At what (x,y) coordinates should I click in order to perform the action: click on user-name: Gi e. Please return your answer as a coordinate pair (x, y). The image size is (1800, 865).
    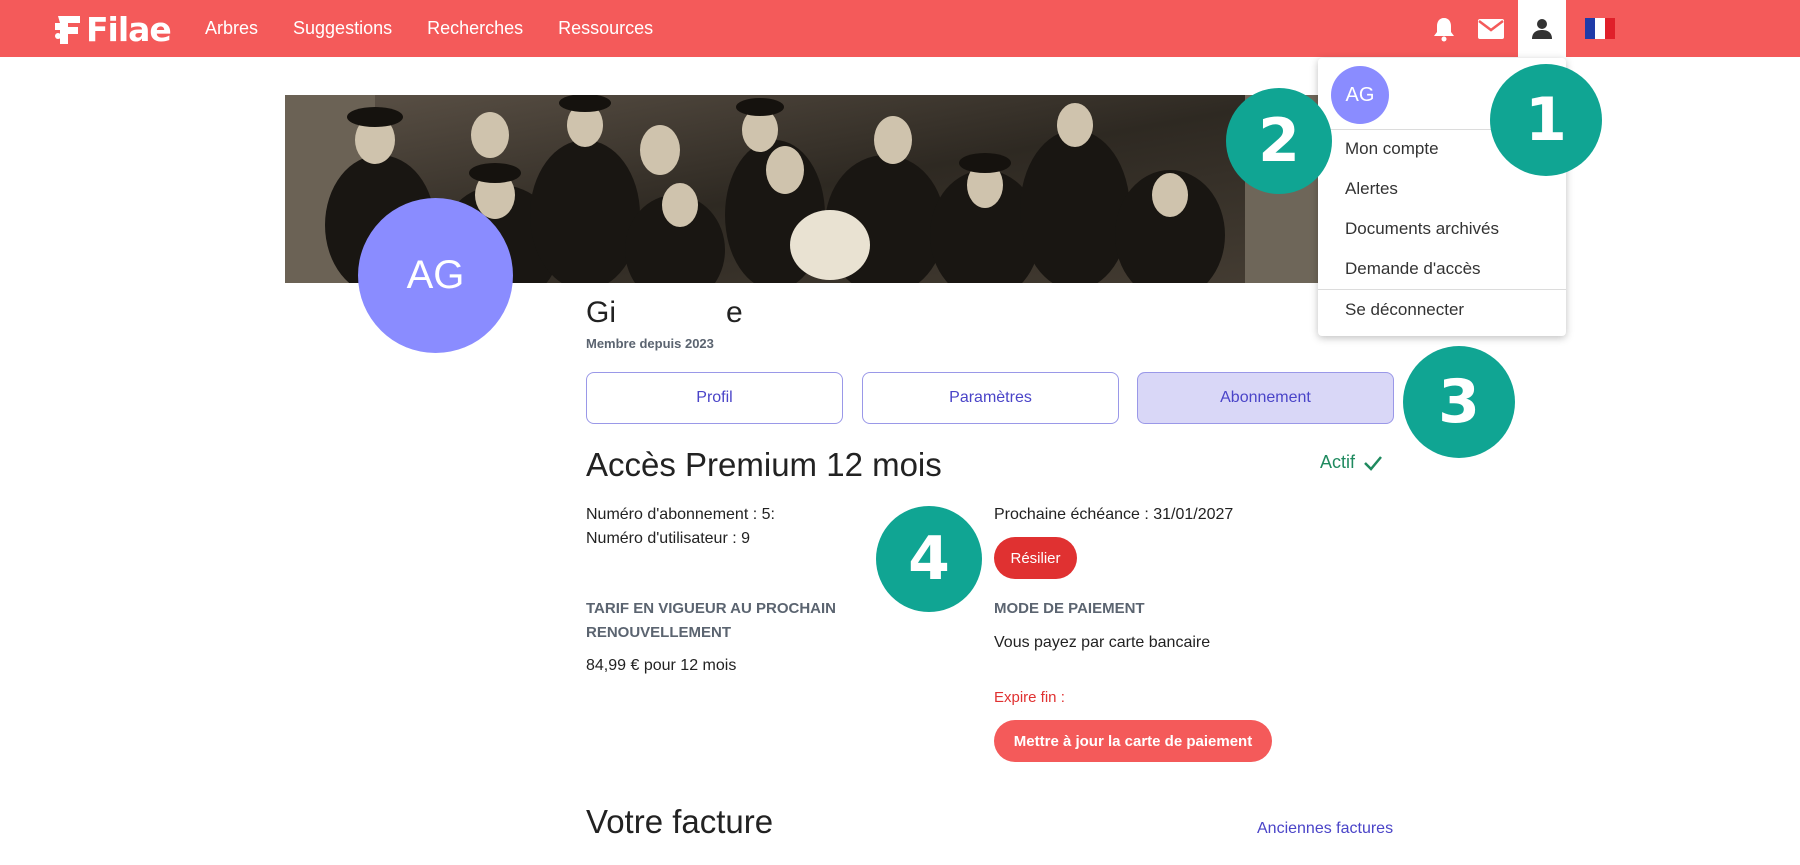
    Looking at the image, I should click on (664, 313).